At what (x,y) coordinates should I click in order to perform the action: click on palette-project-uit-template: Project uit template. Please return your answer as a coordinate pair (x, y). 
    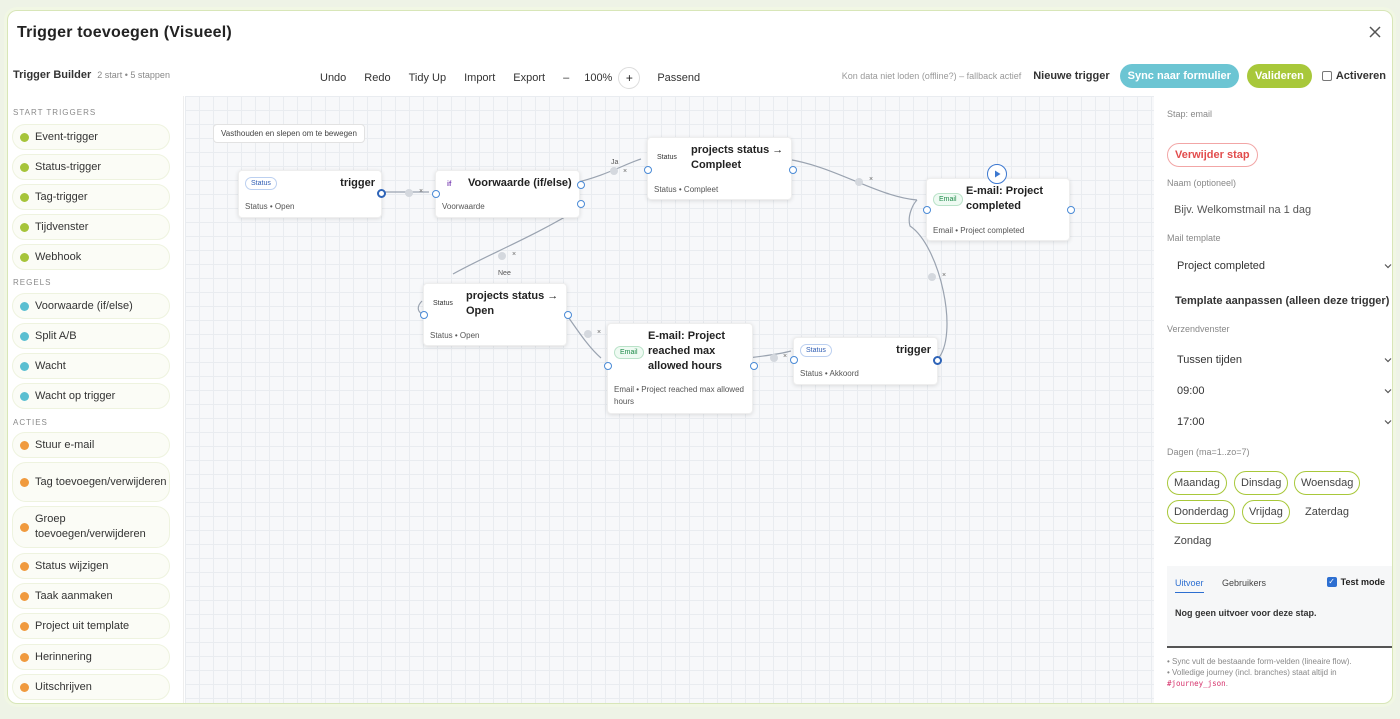
    Looking at the image, I should click on (91, 626).